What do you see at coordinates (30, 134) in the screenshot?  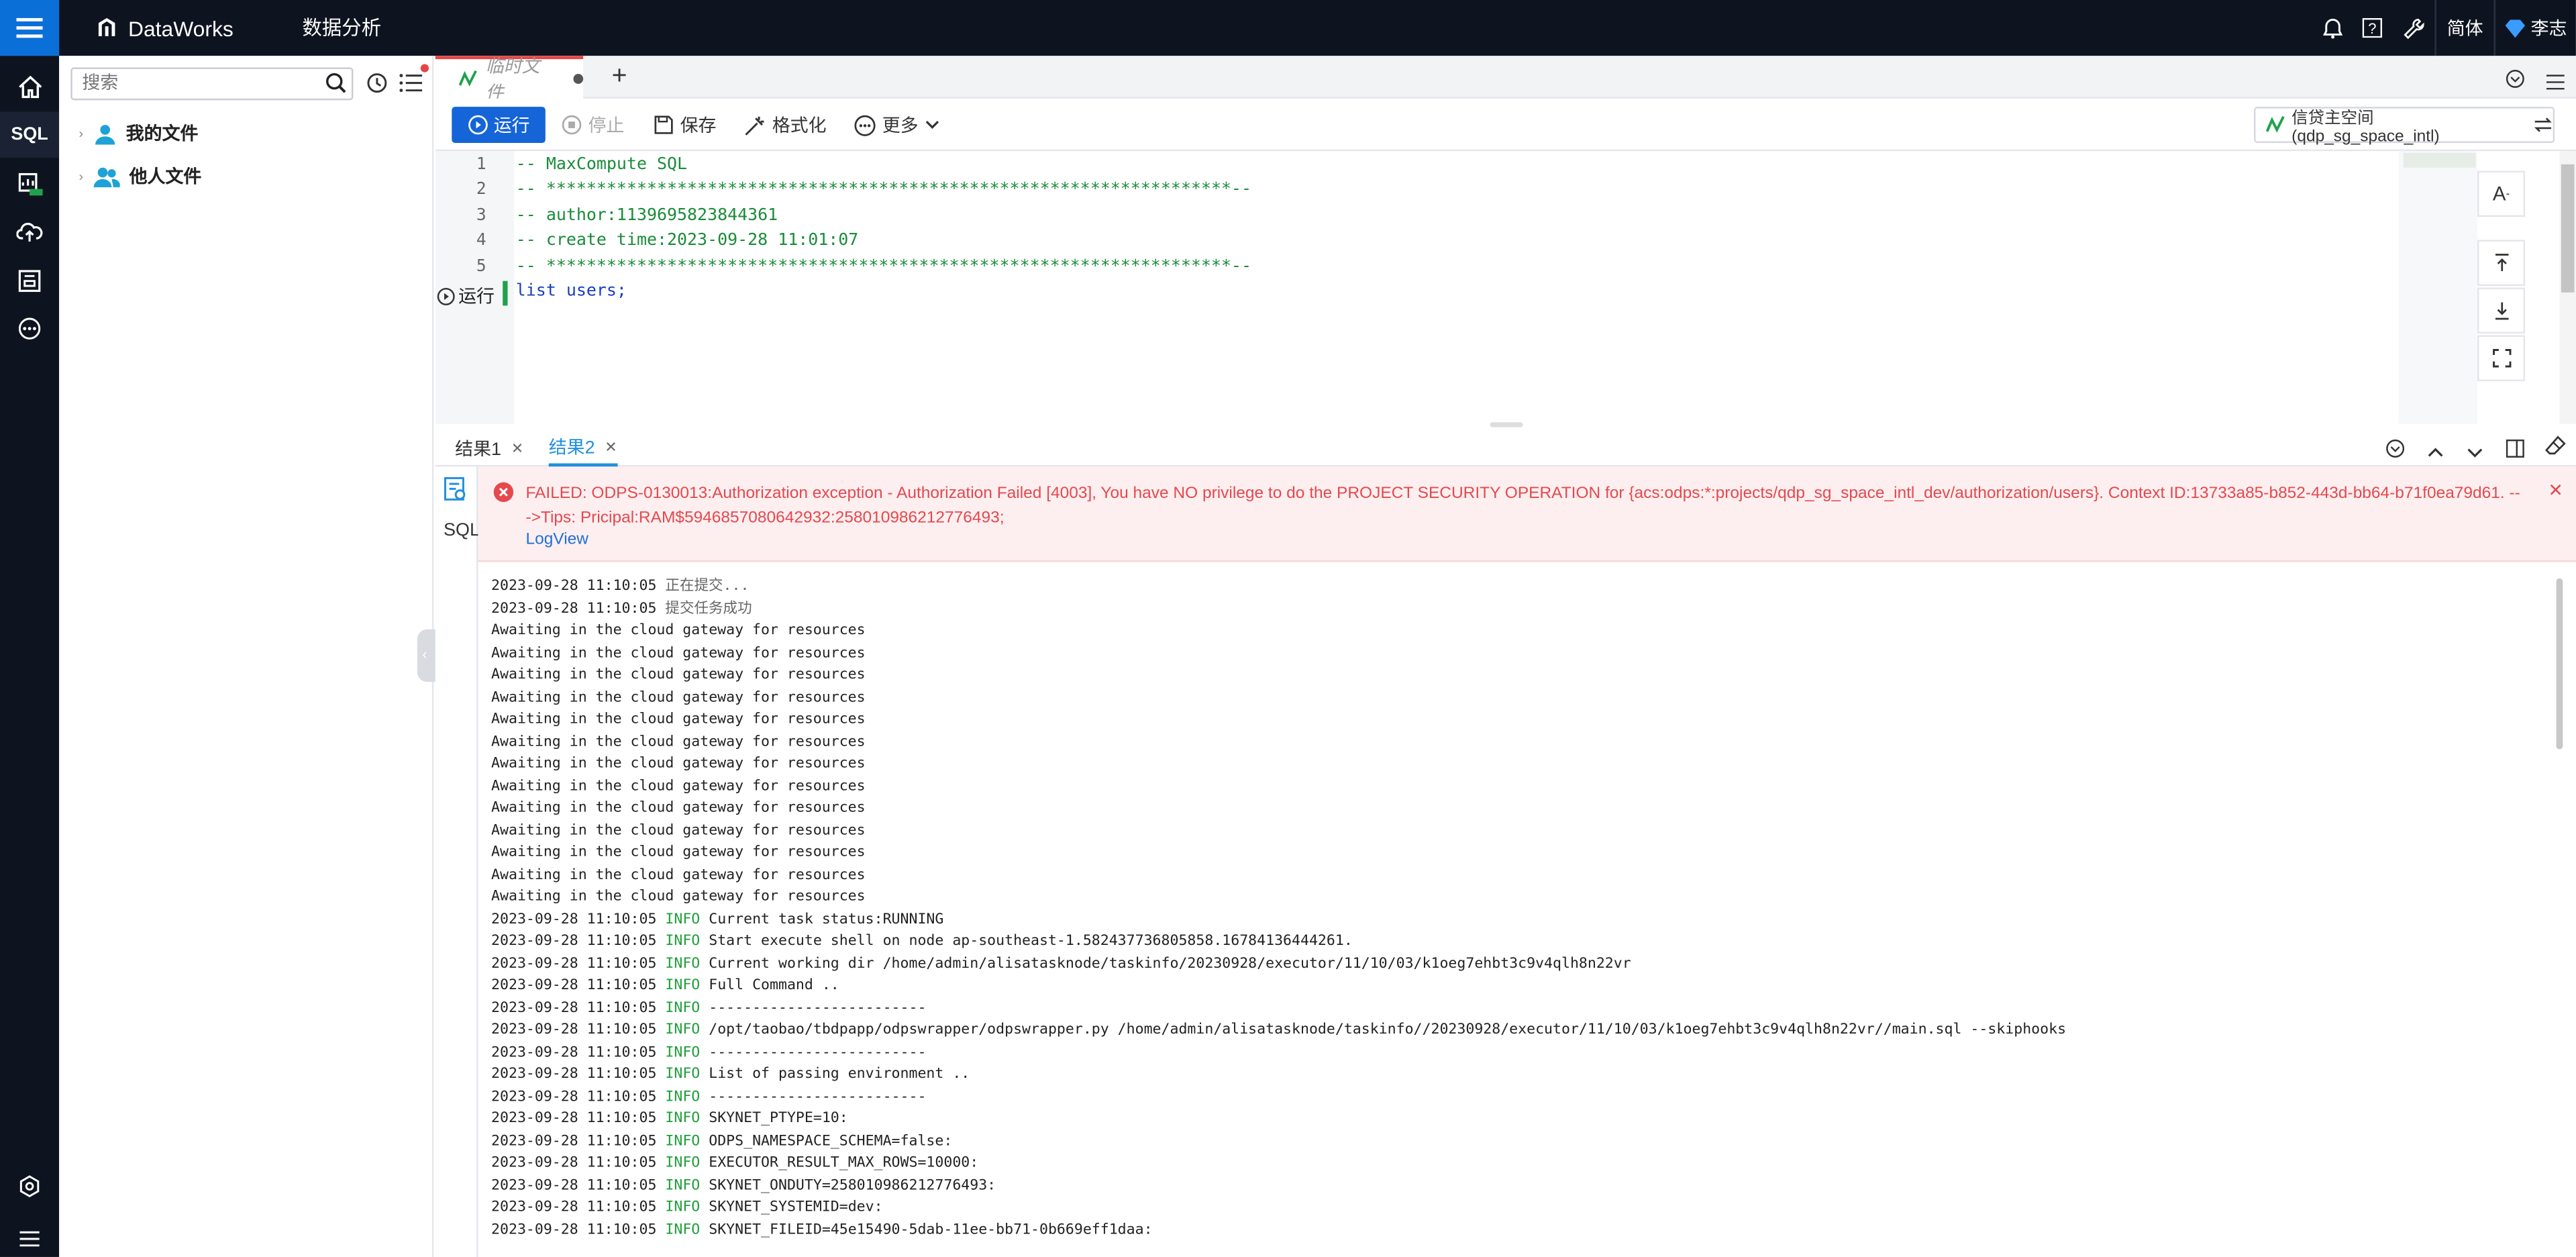 I see `sql-icon: SQL` at bounding box center [30, 134].